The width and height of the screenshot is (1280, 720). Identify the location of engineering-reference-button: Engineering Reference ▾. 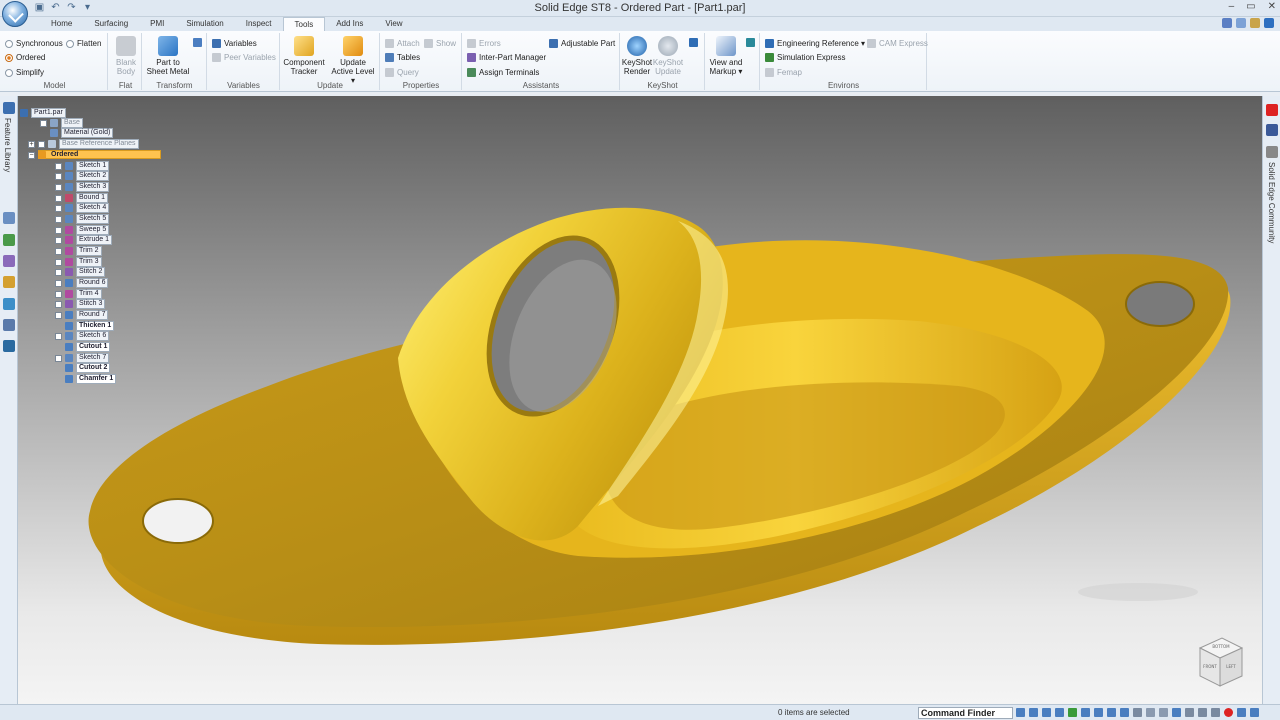
(815, 43).